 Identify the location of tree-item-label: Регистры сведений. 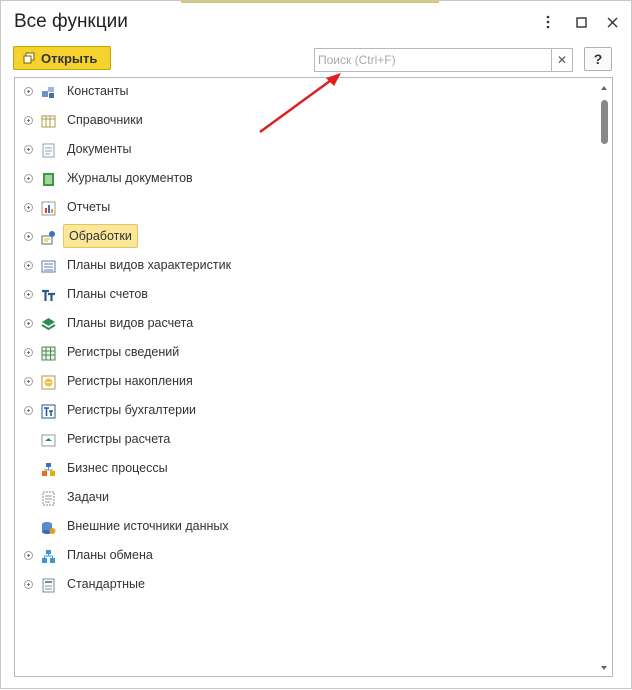
(123, 352).